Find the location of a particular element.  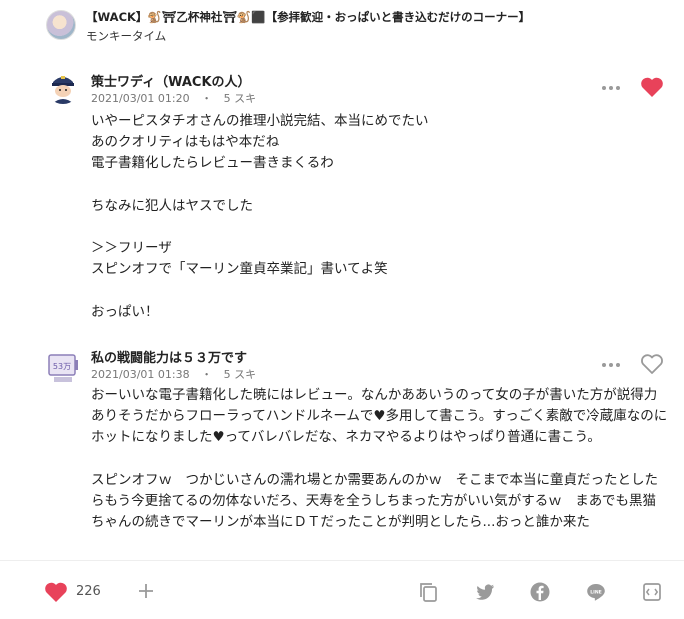

facebook-icon is located at coordinates (540, 592).